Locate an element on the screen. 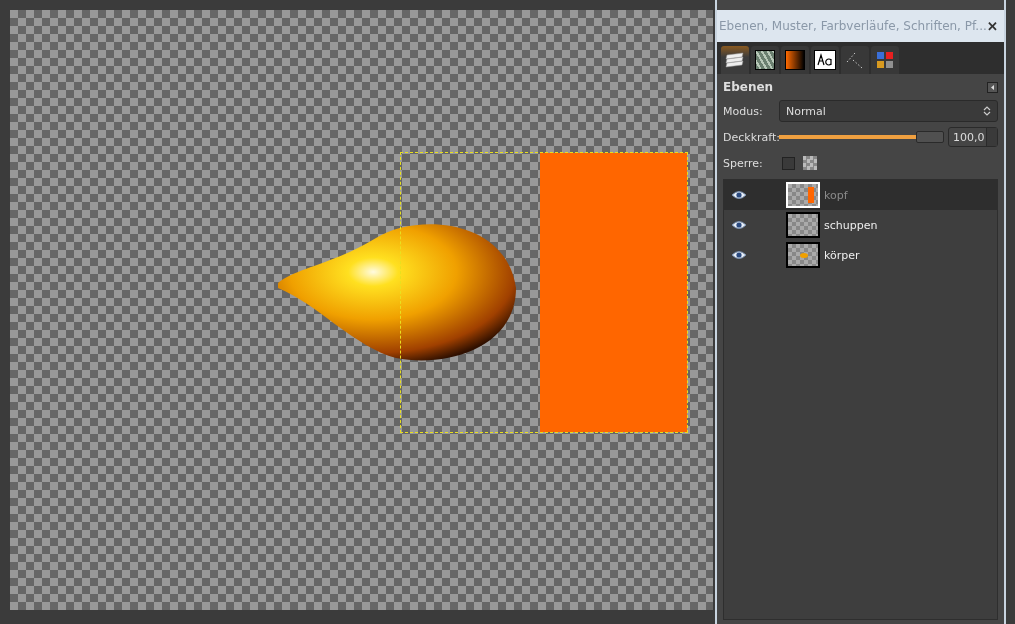 This screenshot has height=624, width=1015. pattern-icon is located at coordinates (765, 60).